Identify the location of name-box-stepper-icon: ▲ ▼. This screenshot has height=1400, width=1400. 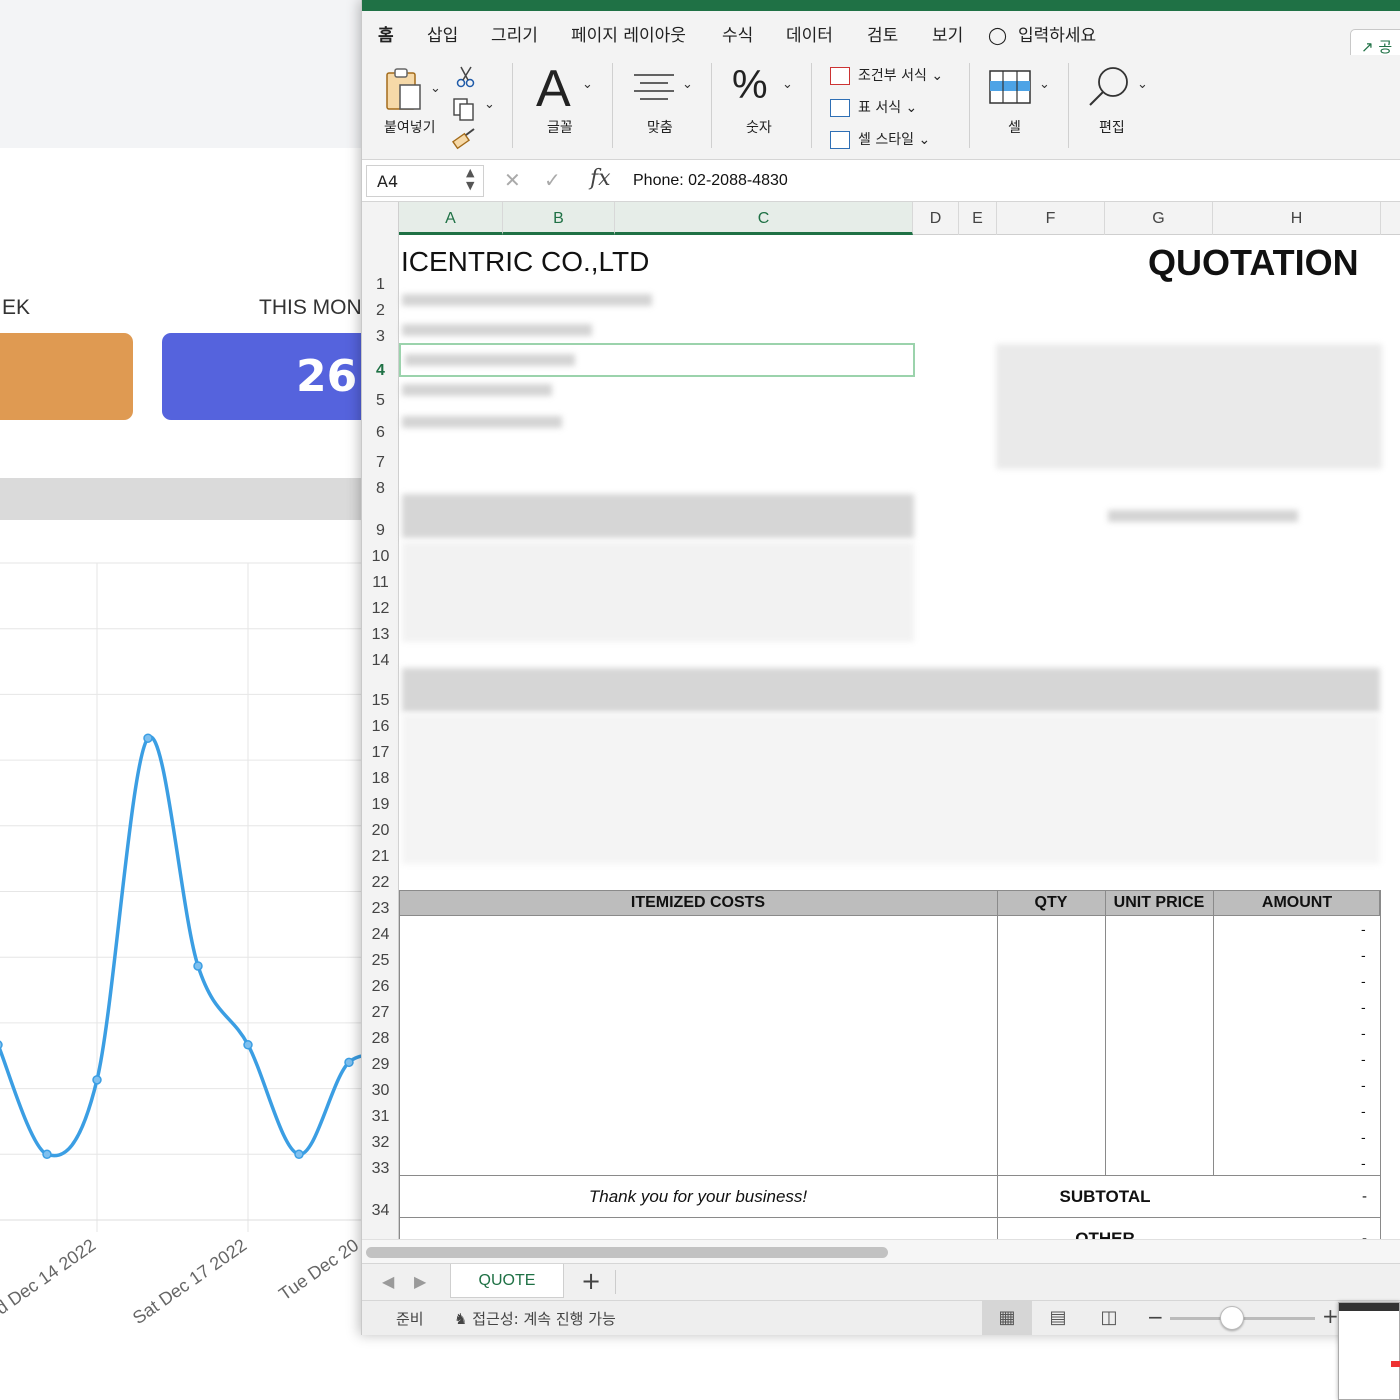
(470, 179).